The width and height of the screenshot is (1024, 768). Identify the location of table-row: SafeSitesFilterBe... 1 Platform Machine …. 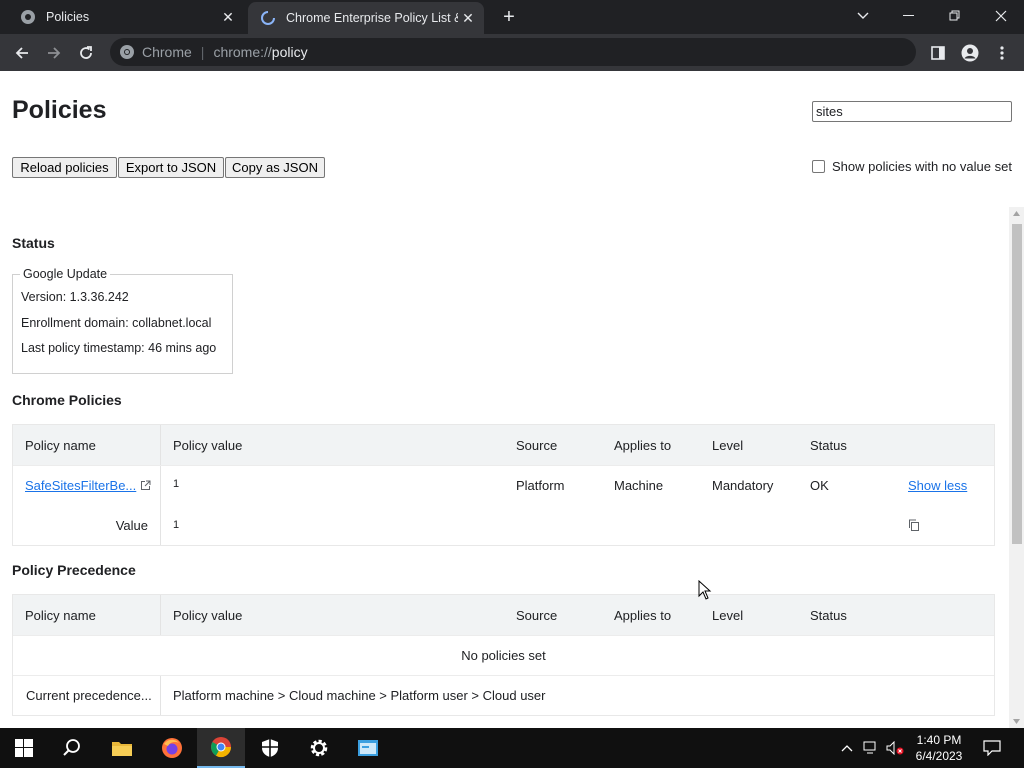
(503, 485).